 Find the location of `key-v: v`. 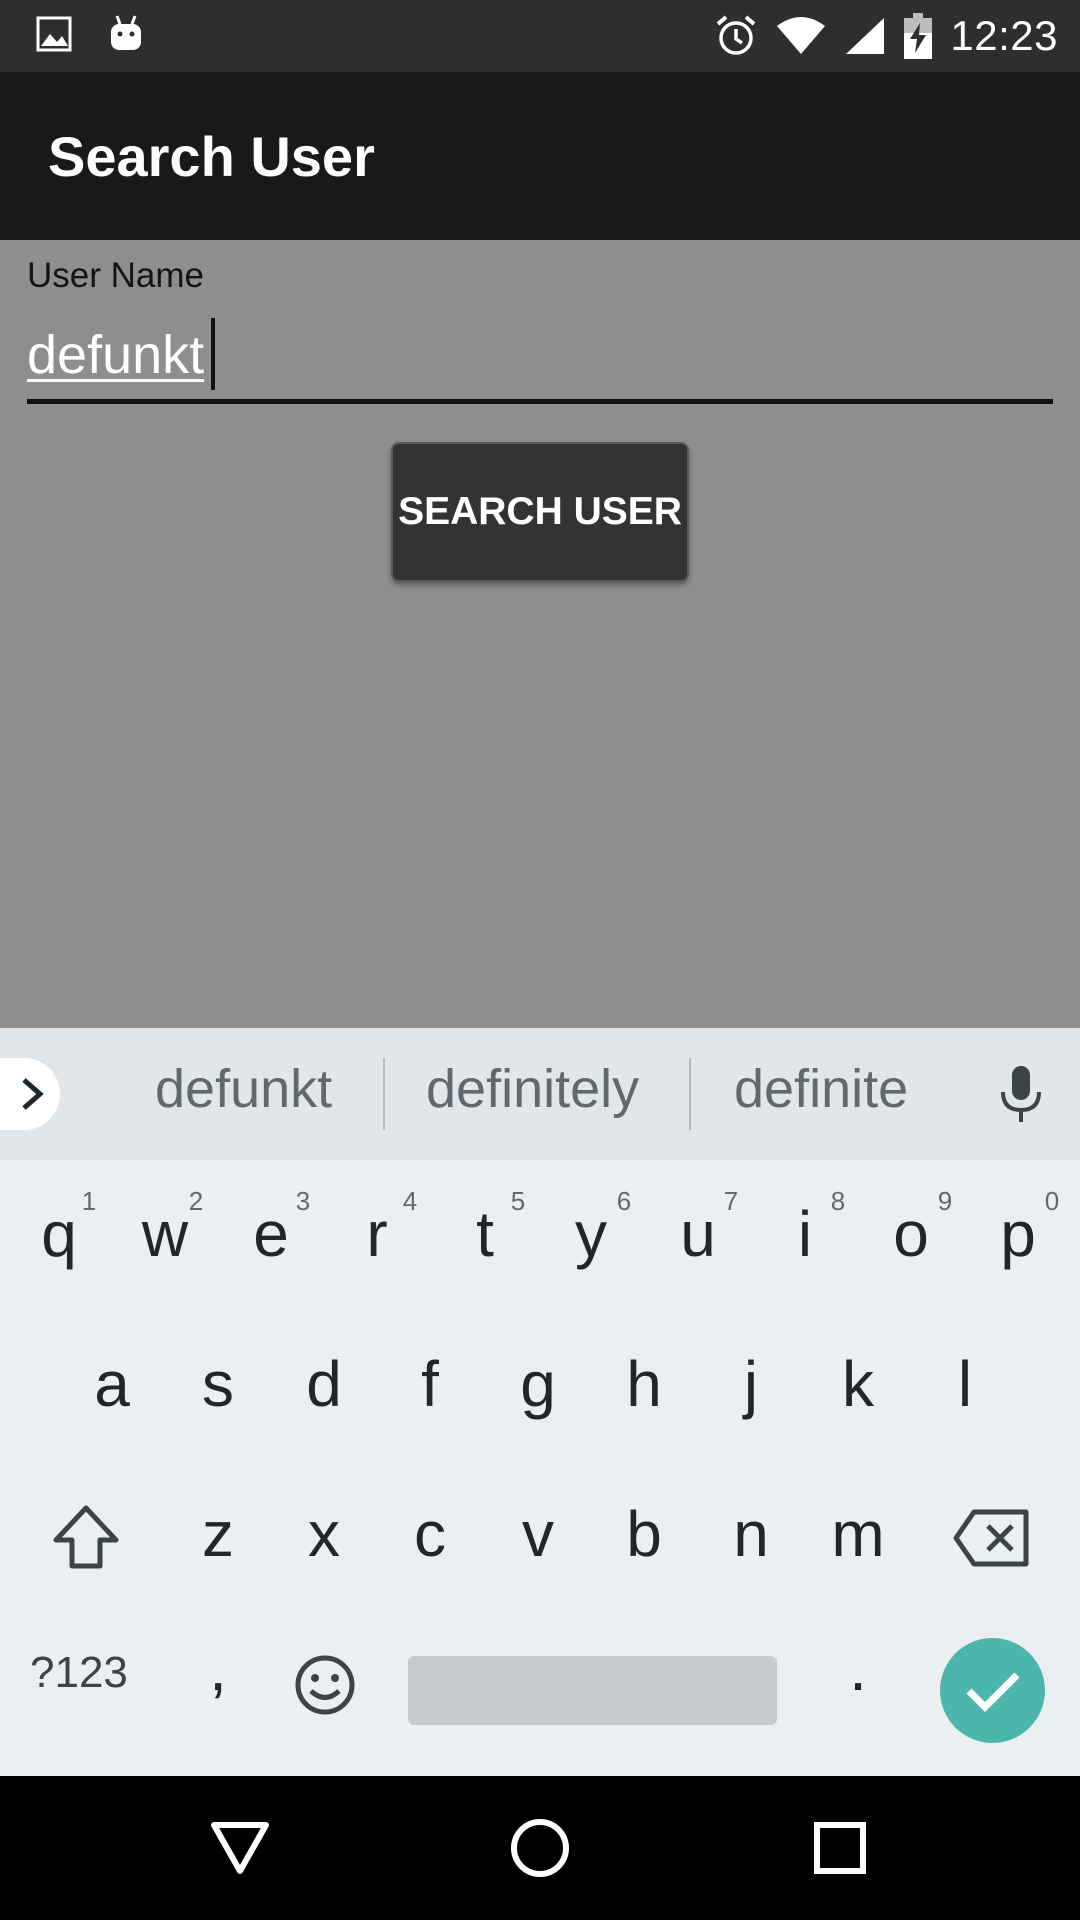

key-v: v is located at coordinates (538, 1534).